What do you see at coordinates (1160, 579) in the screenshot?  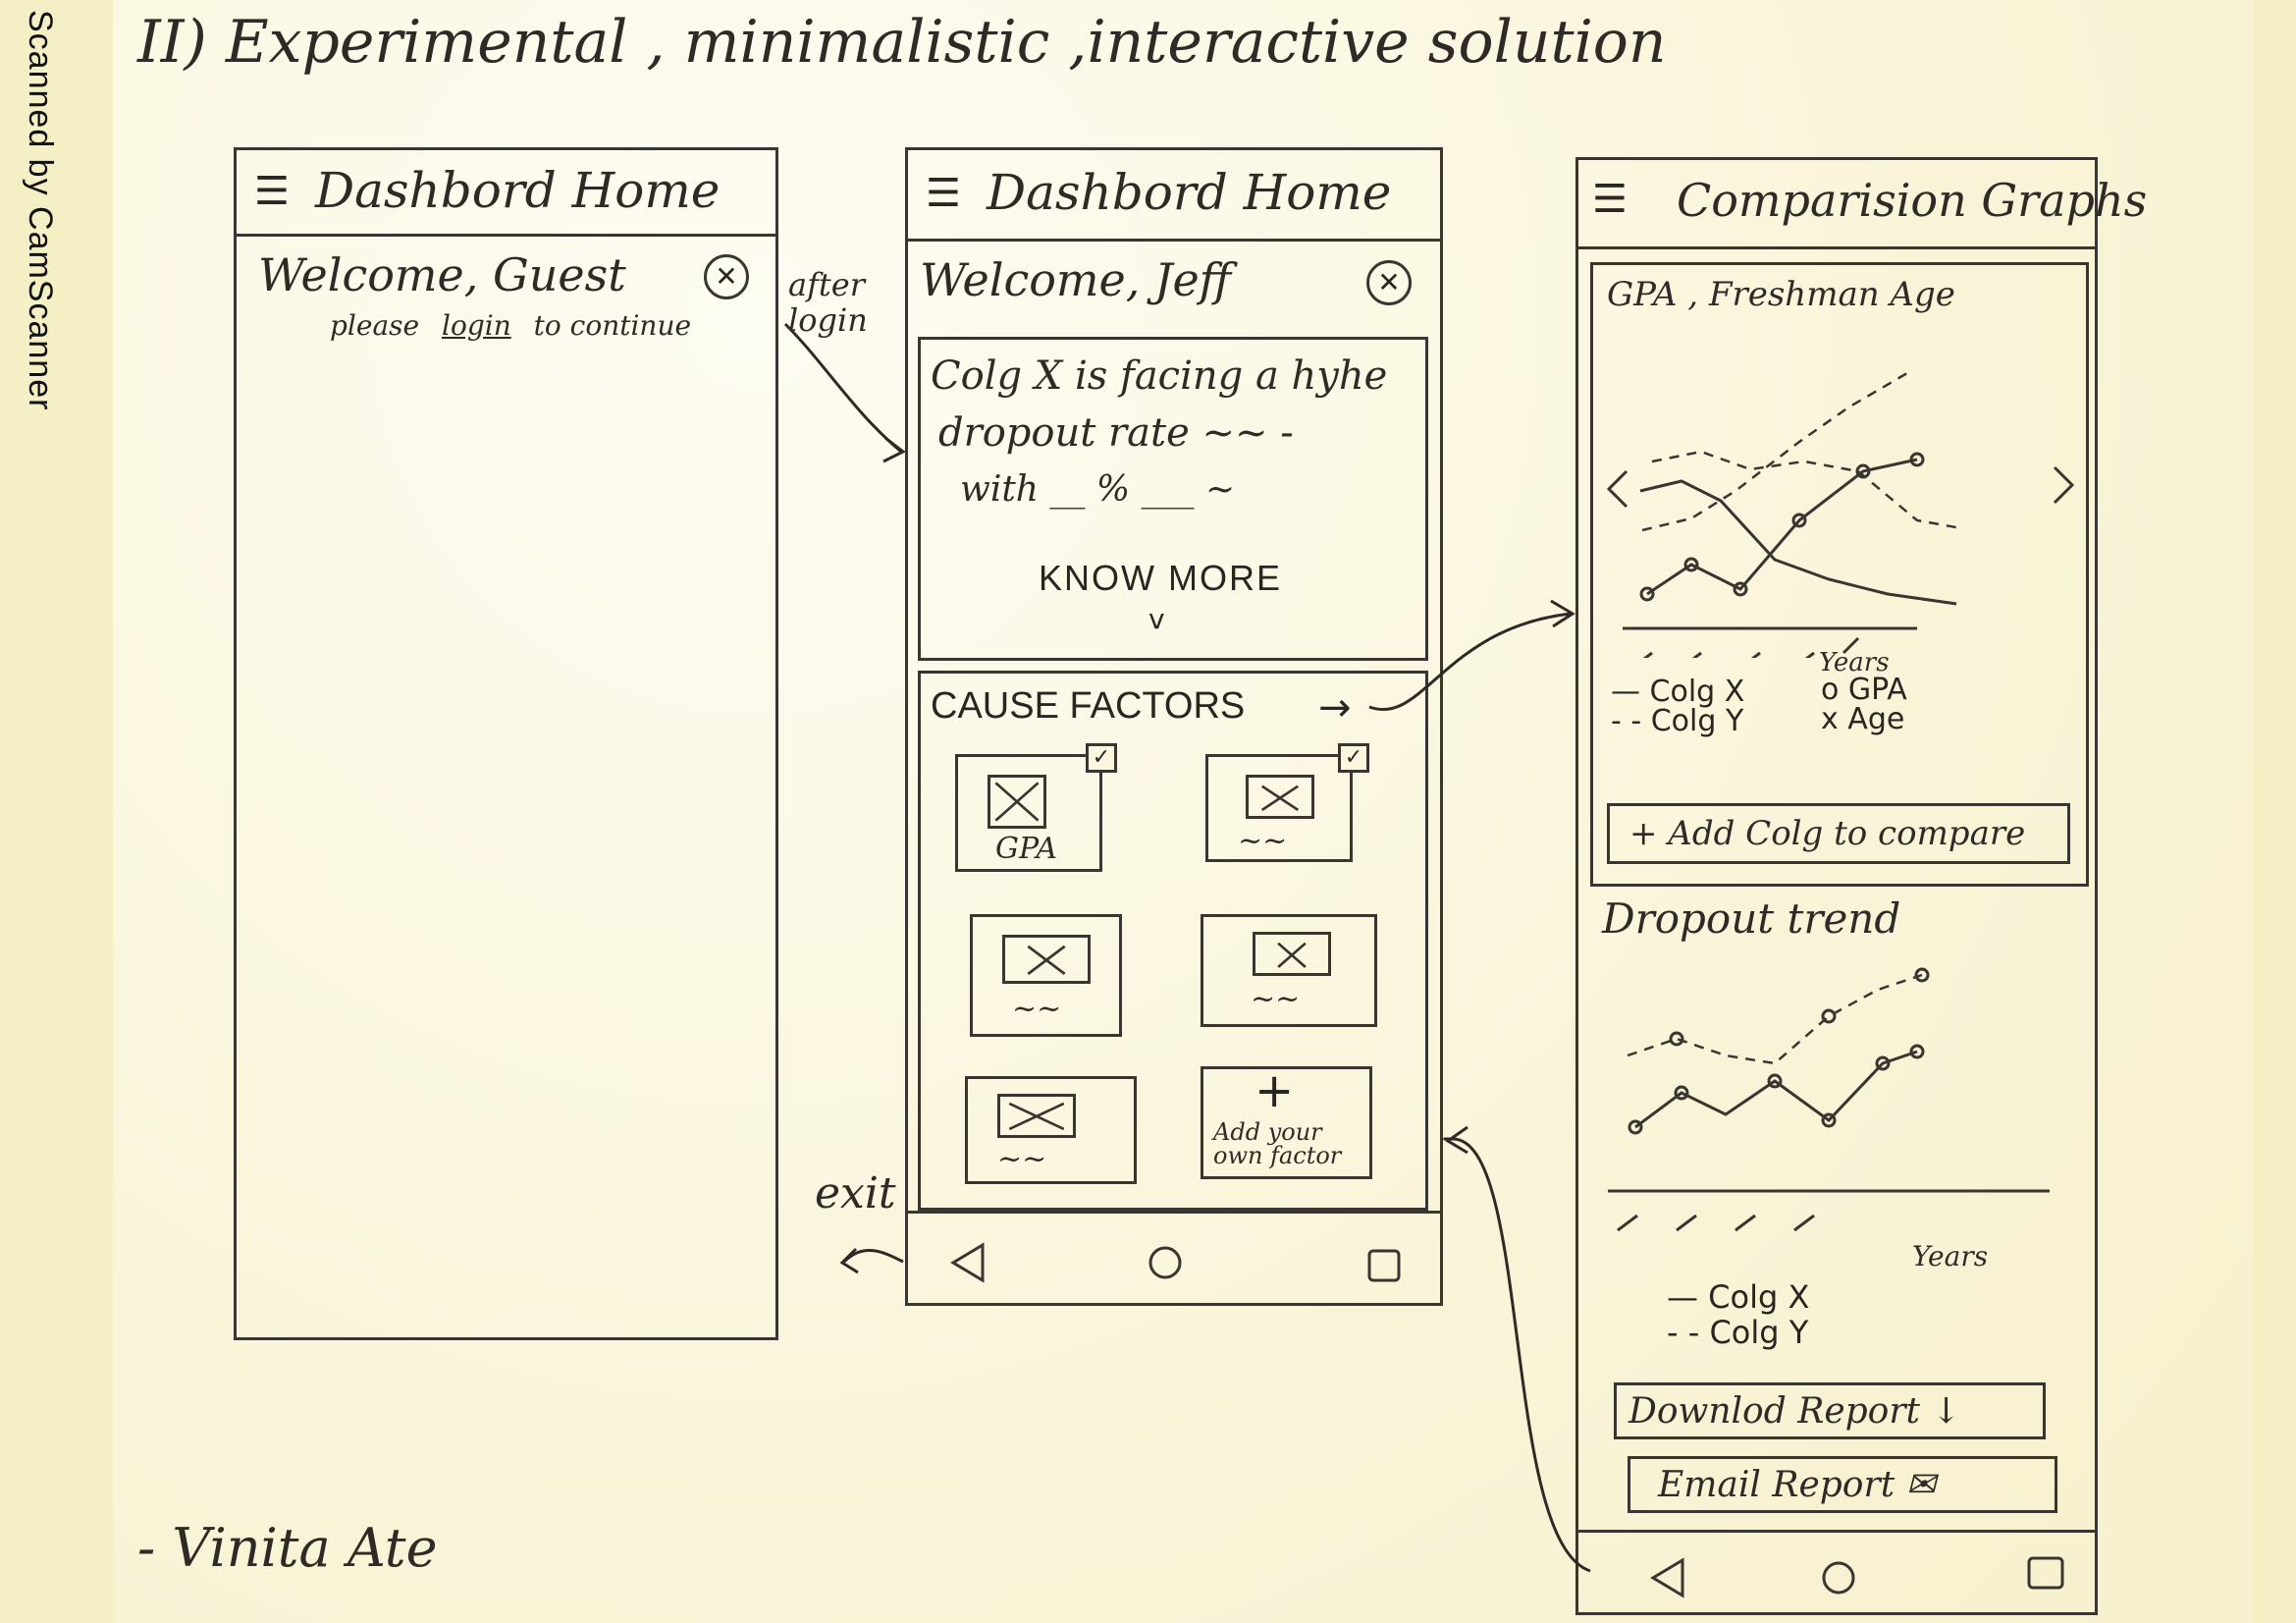 I see `know-more-button: KNOW MORE` at bounding box center [1160, 579].